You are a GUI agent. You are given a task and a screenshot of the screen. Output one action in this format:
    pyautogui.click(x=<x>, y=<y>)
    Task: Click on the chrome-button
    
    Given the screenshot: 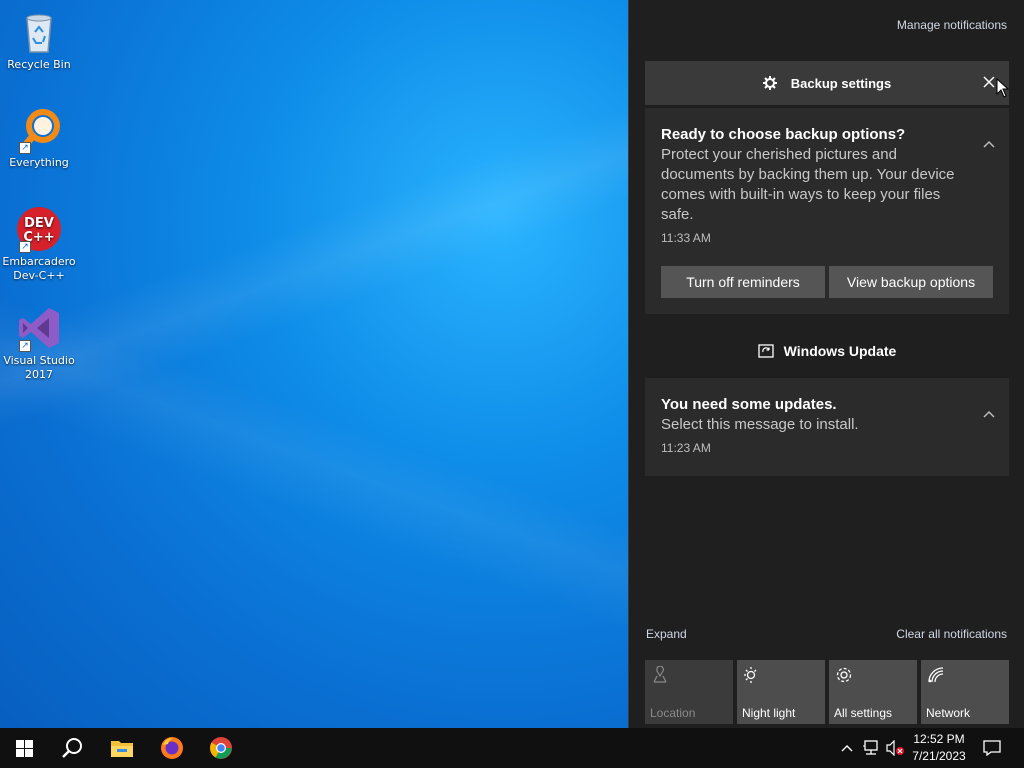 What is the action you would take?
    pyautogui.click(x=221, y=748)
    